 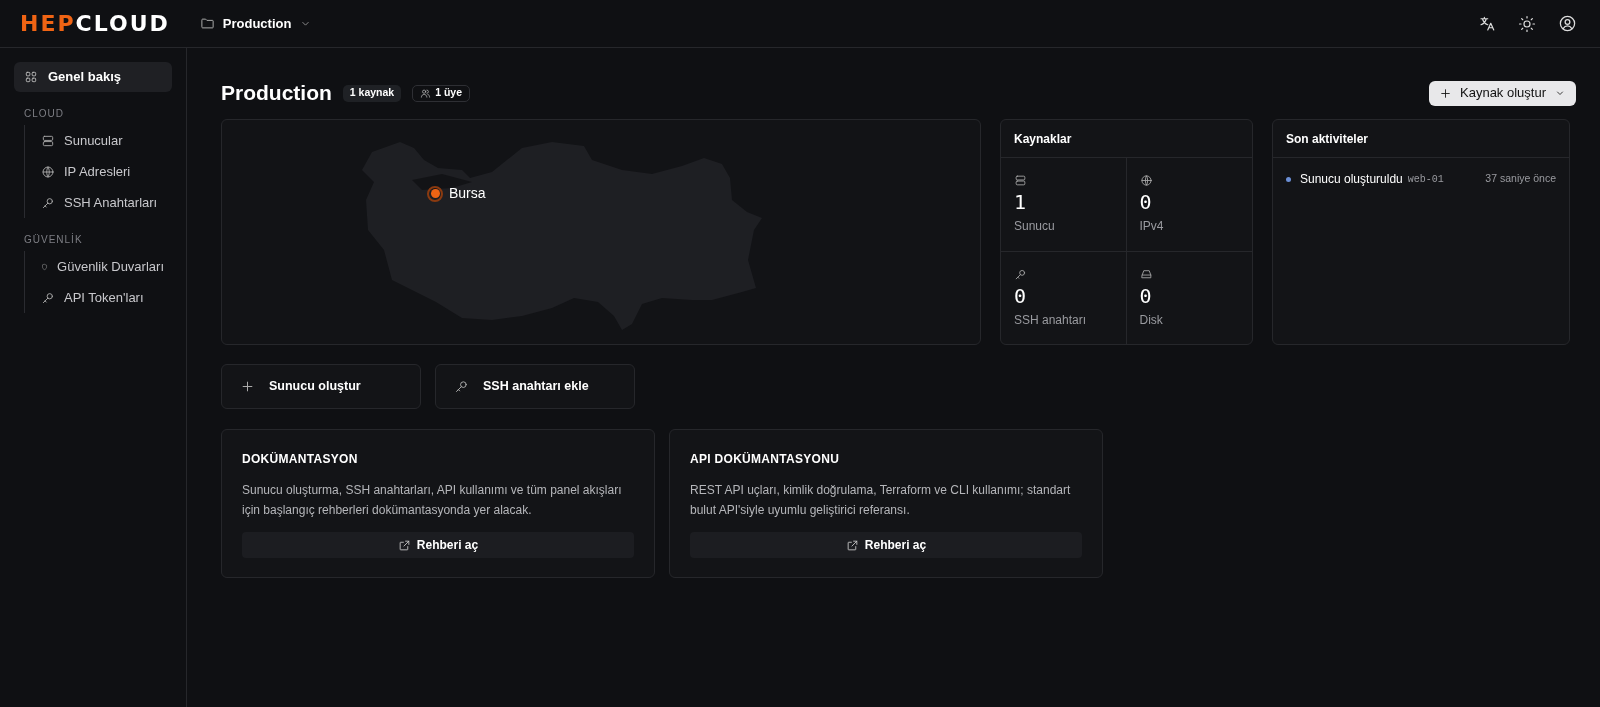 I want to click on section-title: GÜVENLİK, so click(x=53, y=239).